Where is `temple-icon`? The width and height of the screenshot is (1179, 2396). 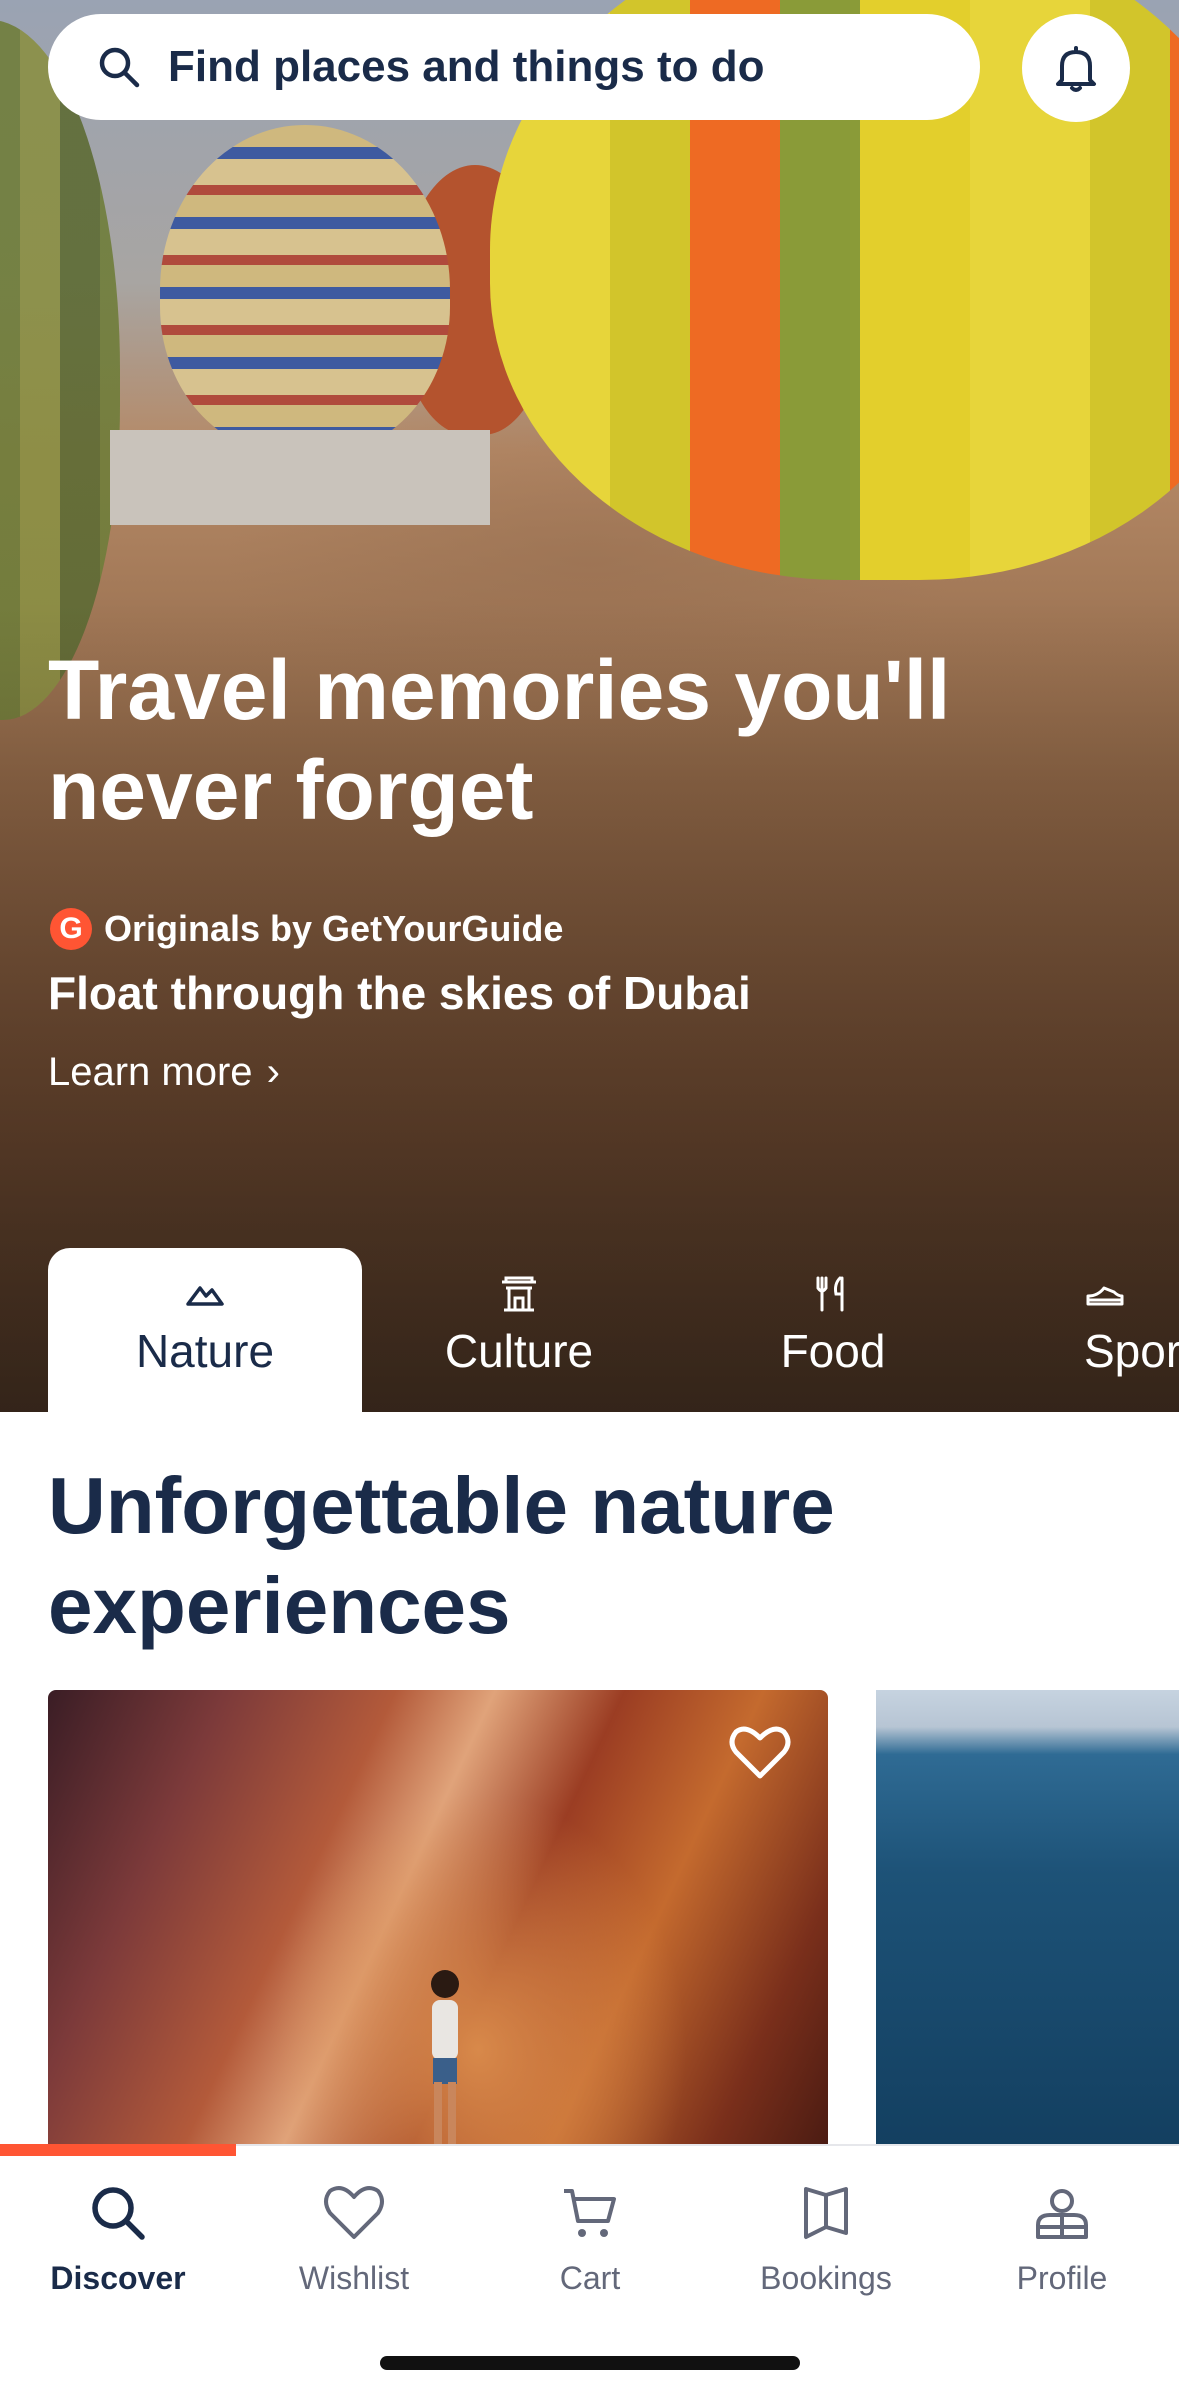 temple-icon is located at coordinates (519, 1294).